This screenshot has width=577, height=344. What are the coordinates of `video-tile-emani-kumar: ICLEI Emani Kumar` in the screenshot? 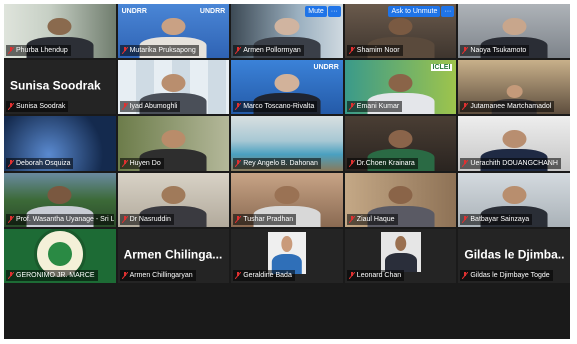 It's located at (400, 87).